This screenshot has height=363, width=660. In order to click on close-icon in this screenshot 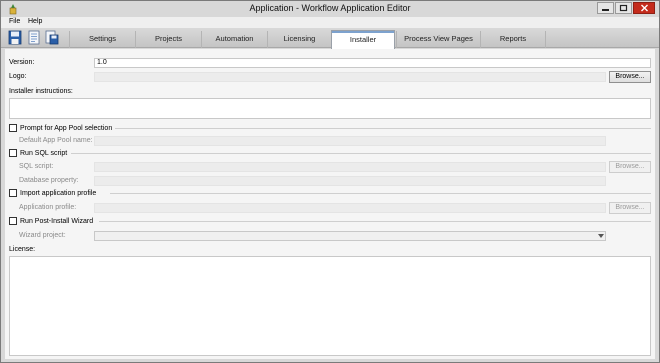, I will do `click(644, 8)`.